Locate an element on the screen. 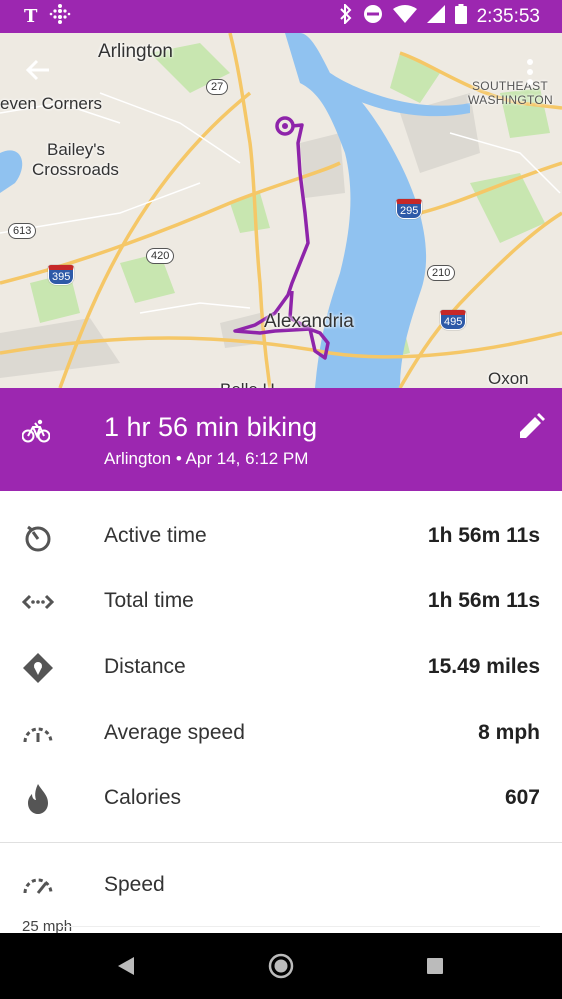  wifi-icon is located at coordinates (404, 16).